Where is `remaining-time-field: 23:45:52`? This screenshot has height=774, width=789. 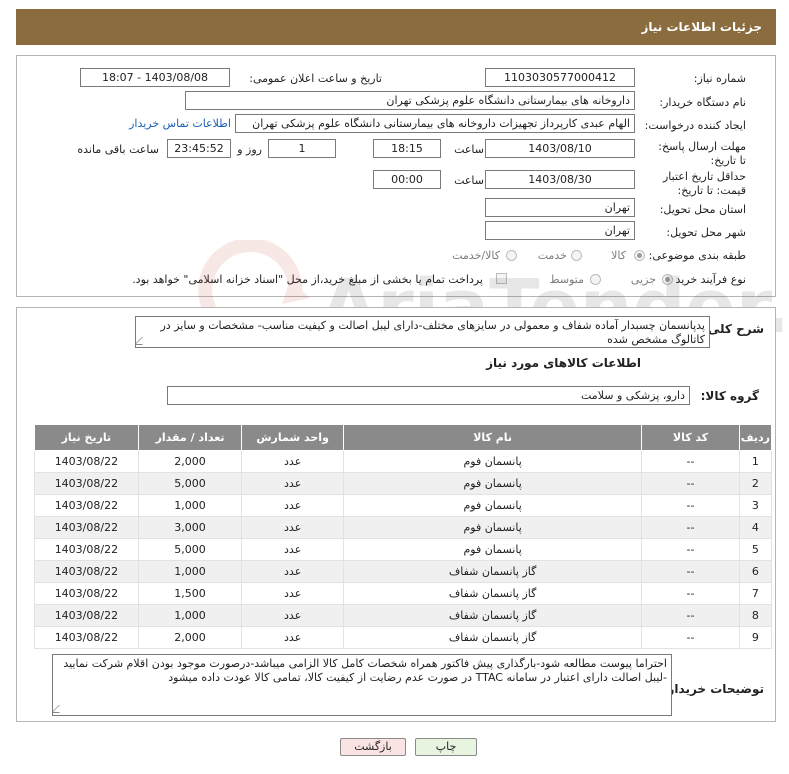 remaining-time-field: 23:45:52 is located at coordinates (199, 148).